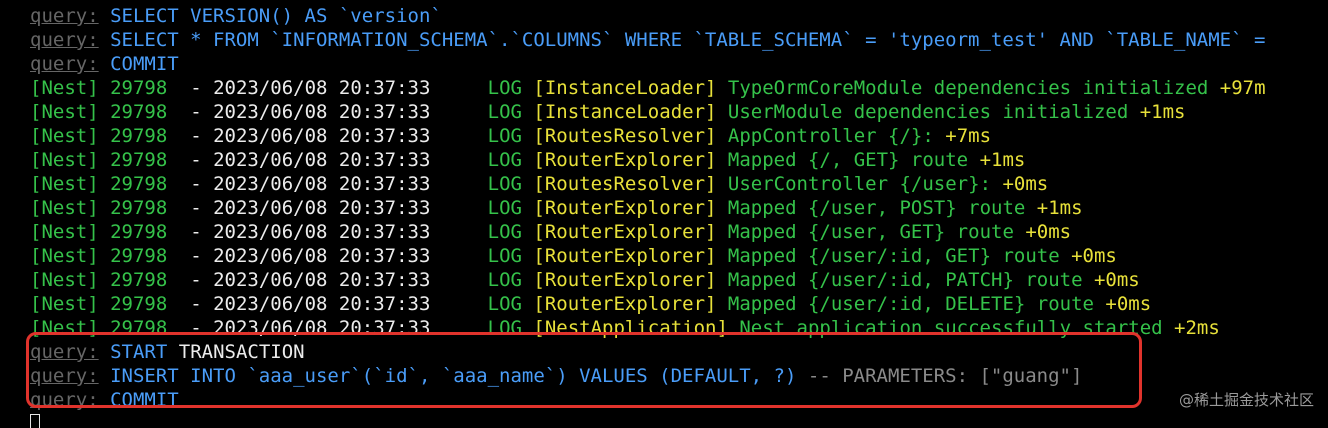  Describe the element at coordinates (859, 184) in the screenshot. I see `log-message: UserController {/user}:` at that location.